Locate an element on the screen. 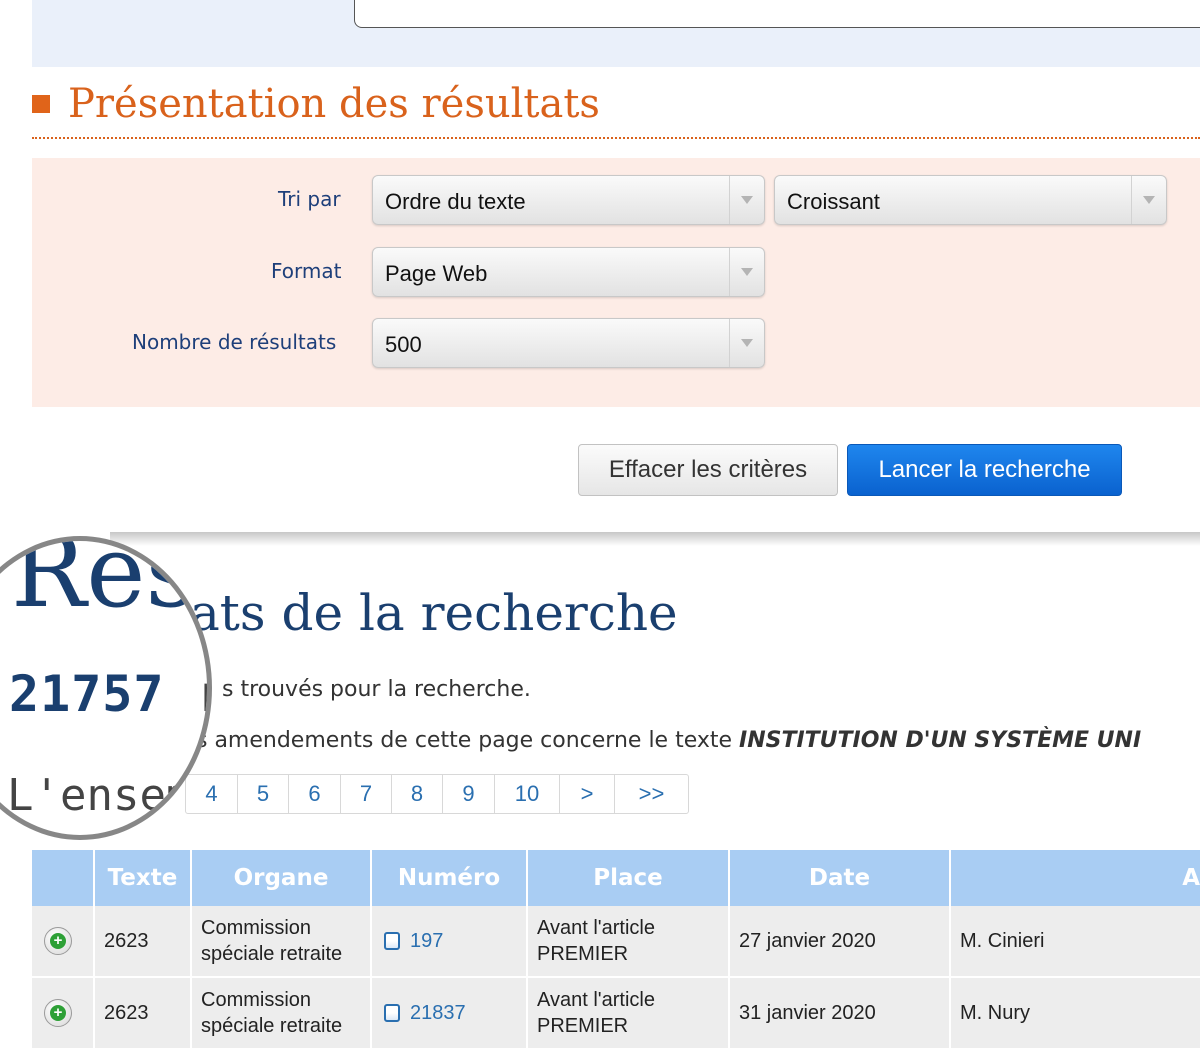 The image size is (1200, 1050). last-page-link: >> is located at coordinates (651, 794).